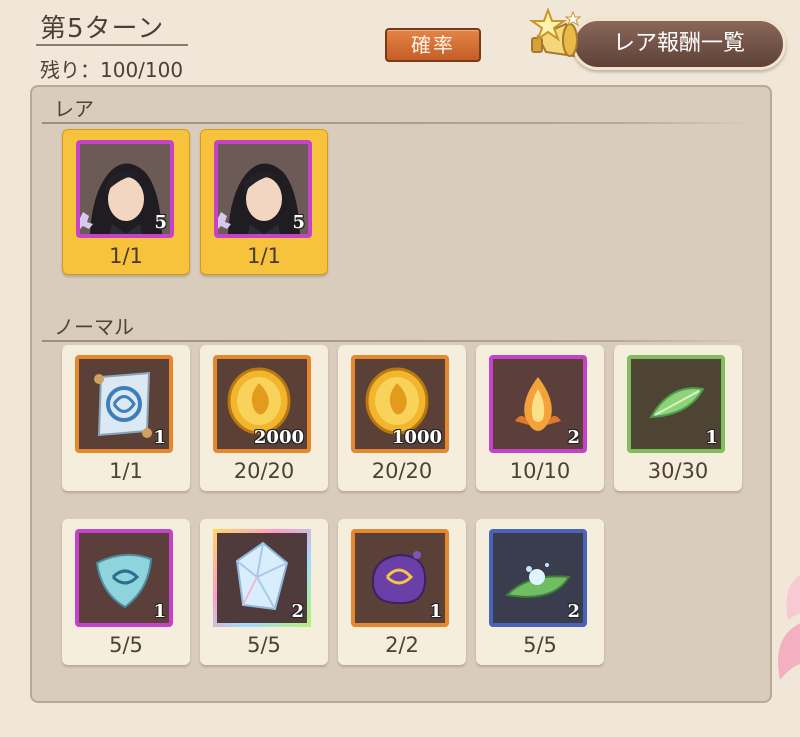 The image size is (800, 737). What do you see at coordinates (789, 627) in the screenshot?
I see `pink-flower-decoration-icon` at bounding box center [789, 627].